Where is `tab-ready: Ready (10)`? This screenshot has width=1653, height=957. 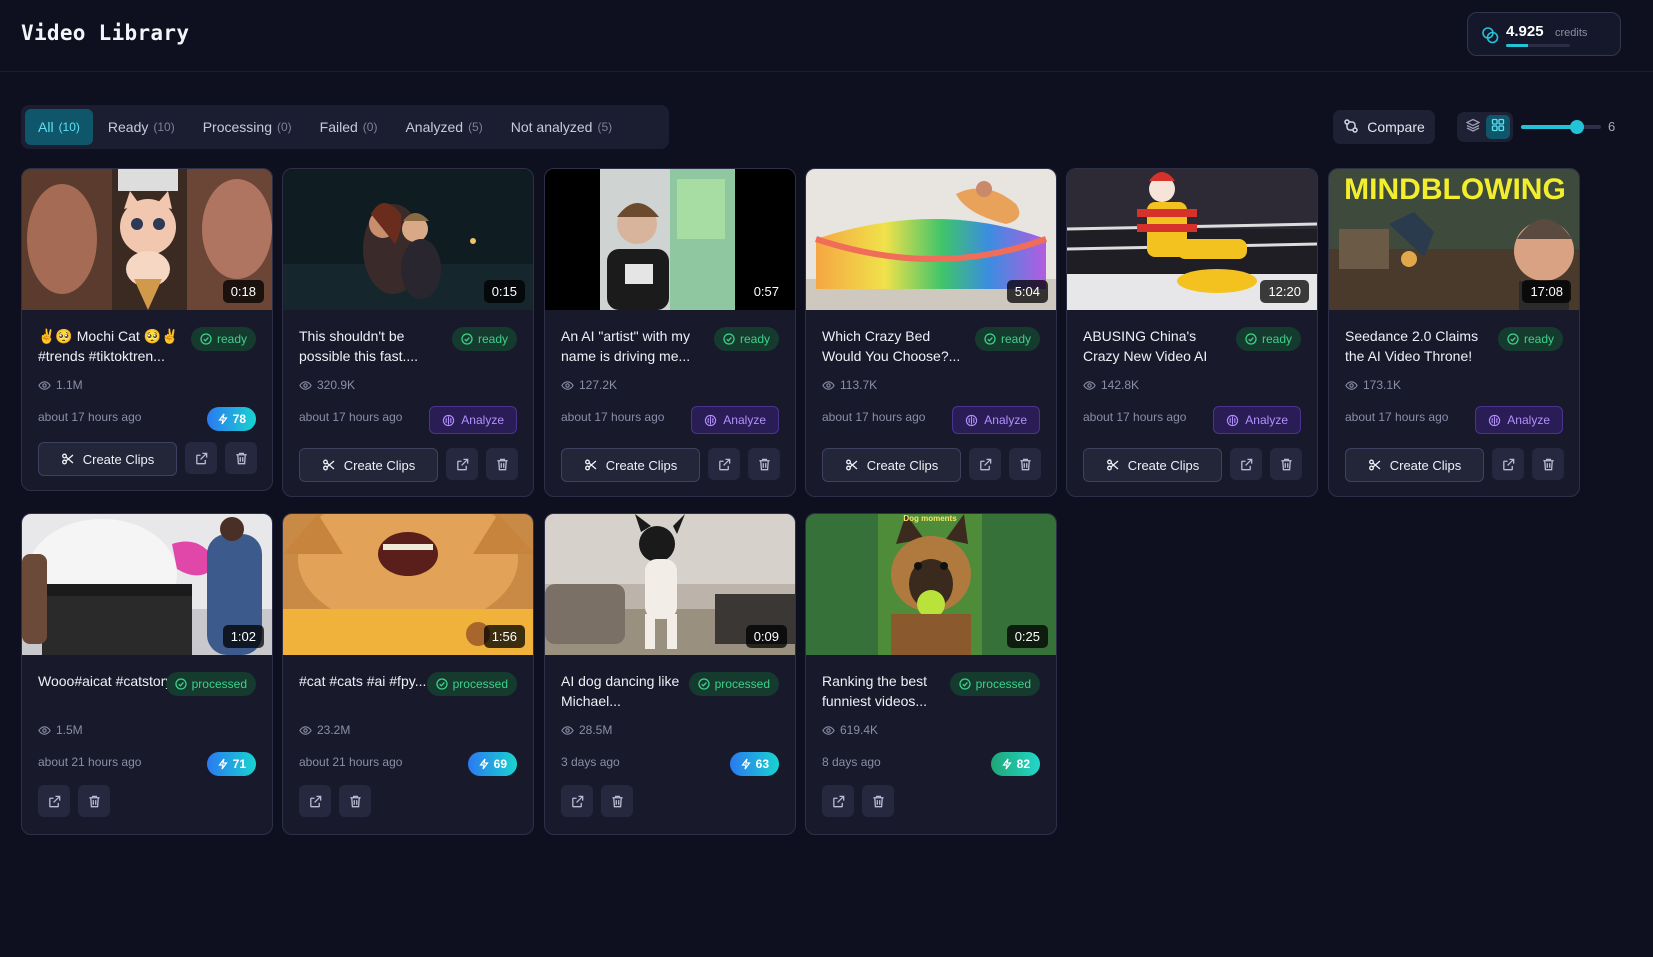
tab-ready: Ready (10) is located at coordinates (141, 127).